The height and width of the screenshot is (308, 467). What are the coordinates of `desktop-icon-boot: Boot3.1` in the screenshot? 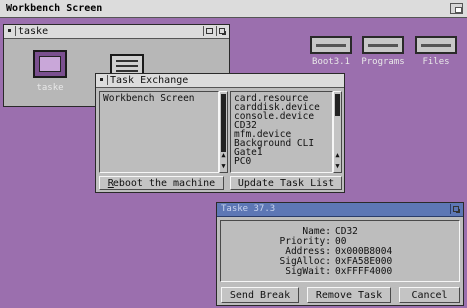 It's located at (331, 53).